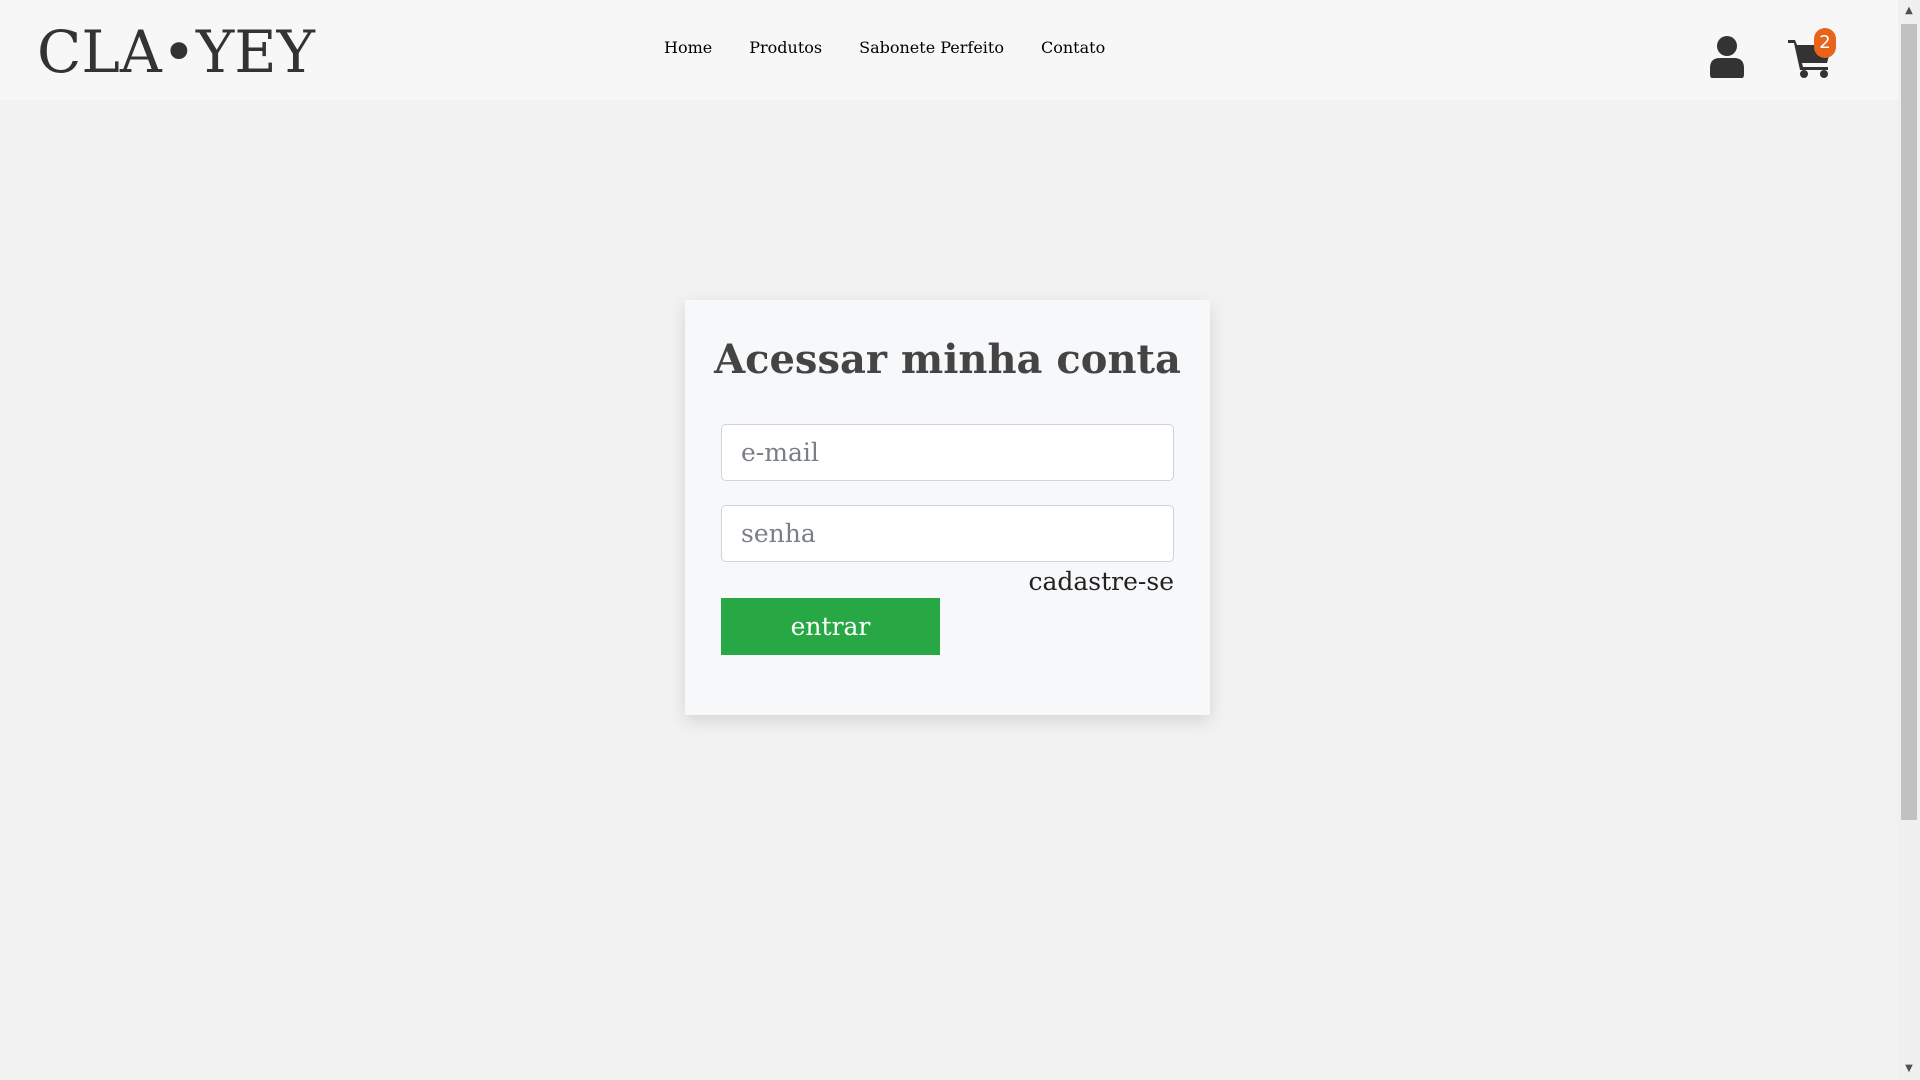 The height and width of the screenshot is (1080, 1920). I want to click on nav-item-home: Home, so click(688, 47).